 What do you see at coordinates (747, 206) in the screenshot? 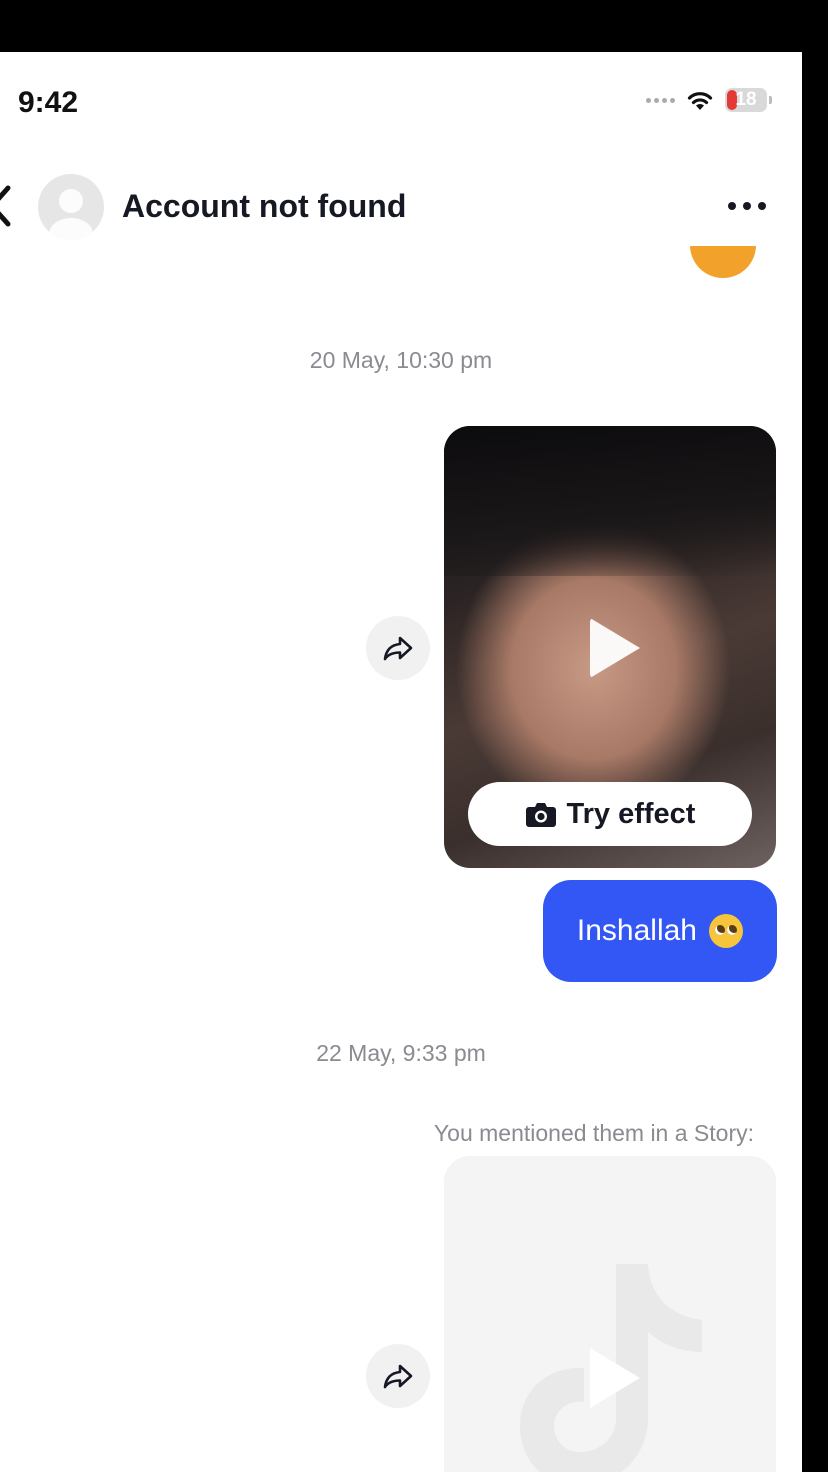
I see `more-icon` at bounding box center [747, 206].